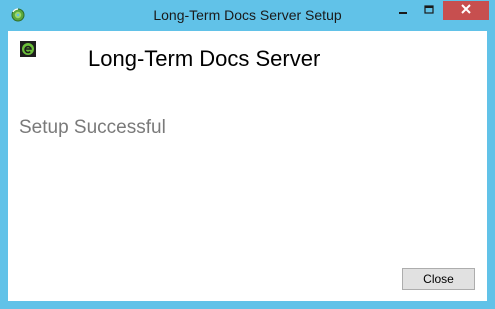 Image resolution: width=495 pixels, height=309 pixels. Describe the element at coordinates (438, 279) in the screenshot. I see `close-button: Close` at that location.